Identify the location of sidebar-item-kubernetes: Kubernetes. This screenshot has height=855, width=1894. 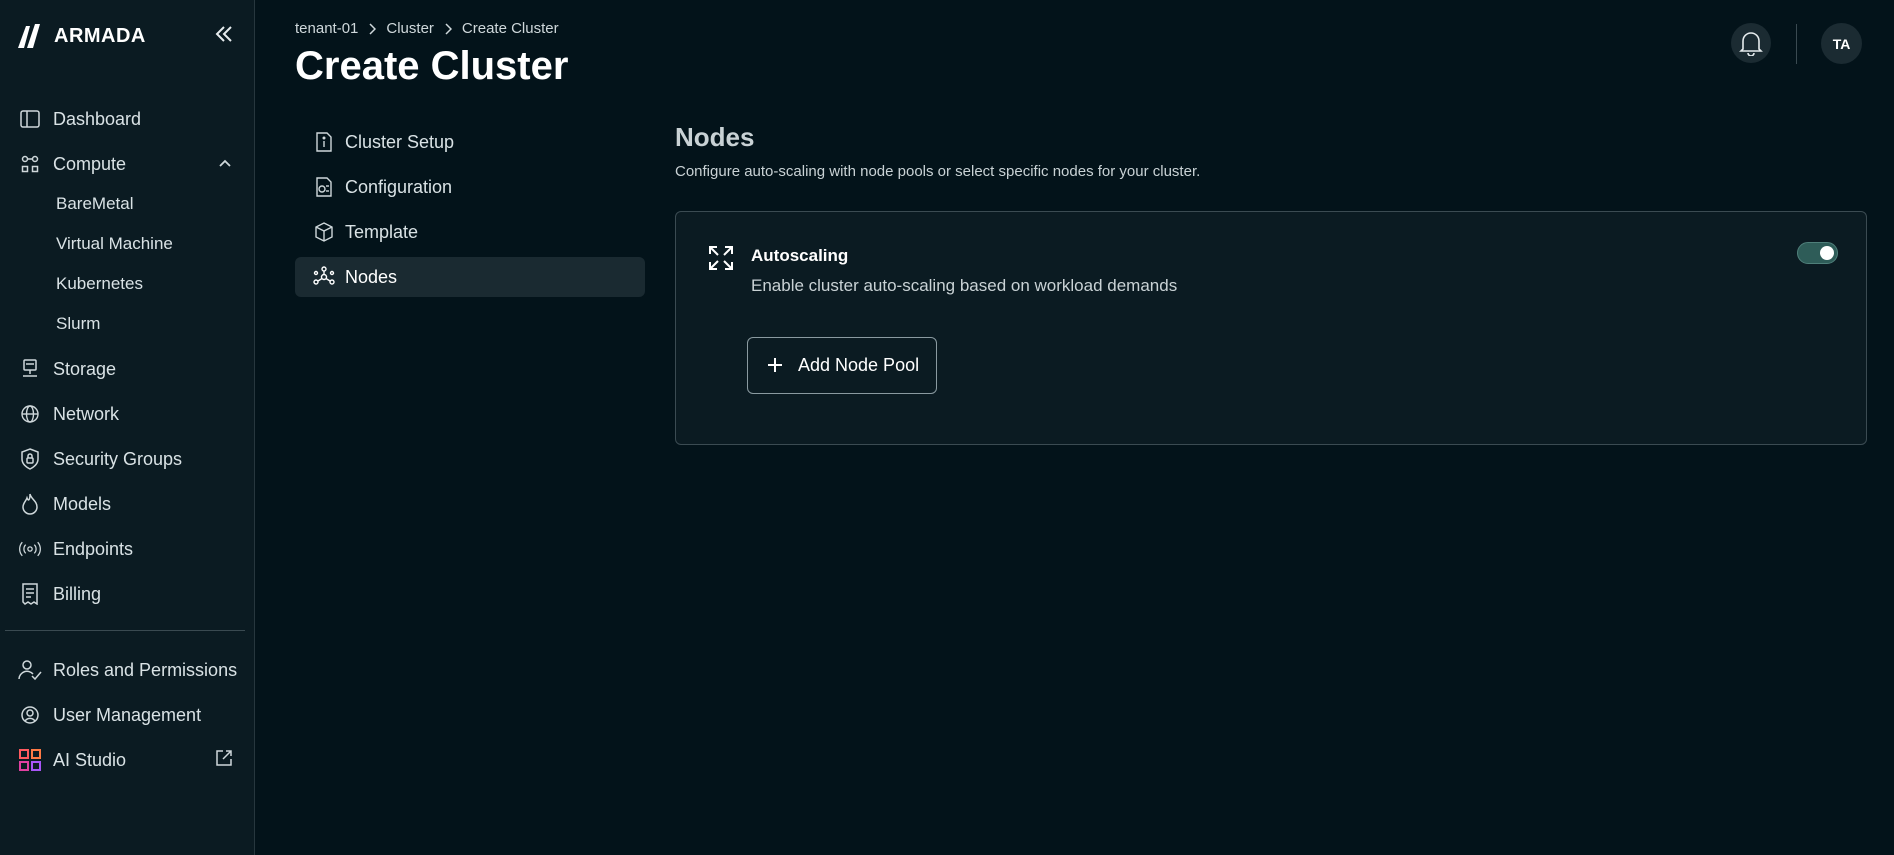
(127, 284).